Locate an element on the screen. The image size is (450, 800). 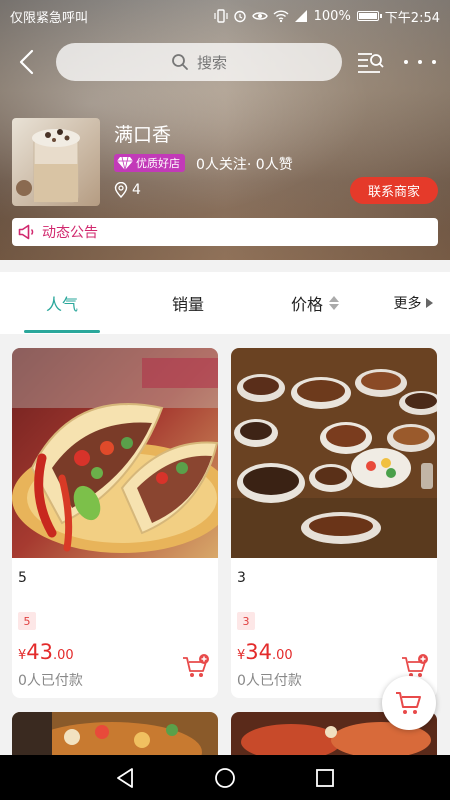
nav-back-icon is located at coordinates (125, 778).